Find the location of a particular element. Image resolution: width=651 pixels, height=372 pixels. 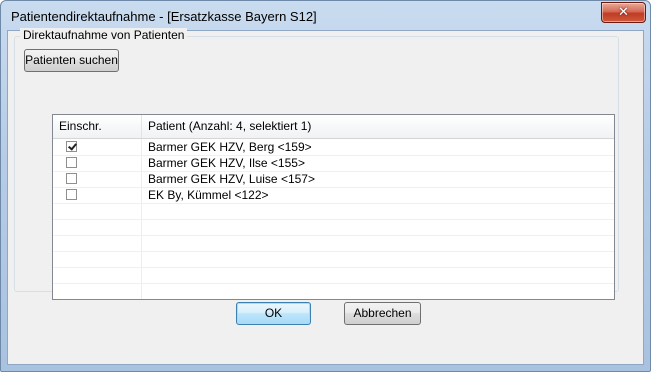

column-header-patient: Patient (Anzahl: 4, selektiert 1) is located at coordinates (378, 126).